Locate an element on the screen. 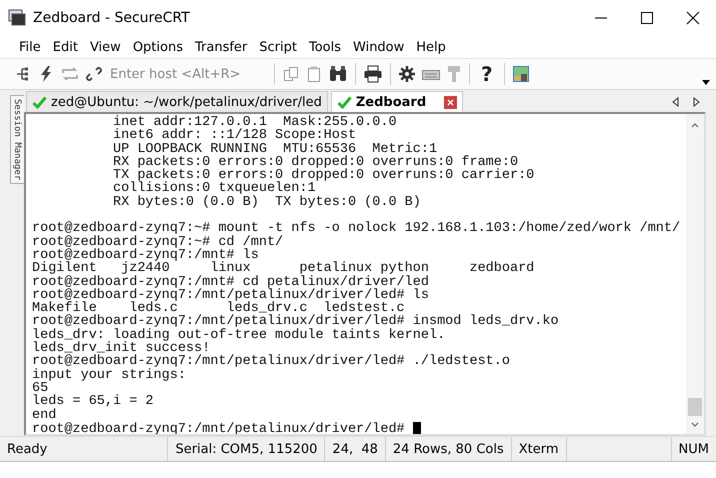  menu-item: Tools is located at coordinates (325, 47).